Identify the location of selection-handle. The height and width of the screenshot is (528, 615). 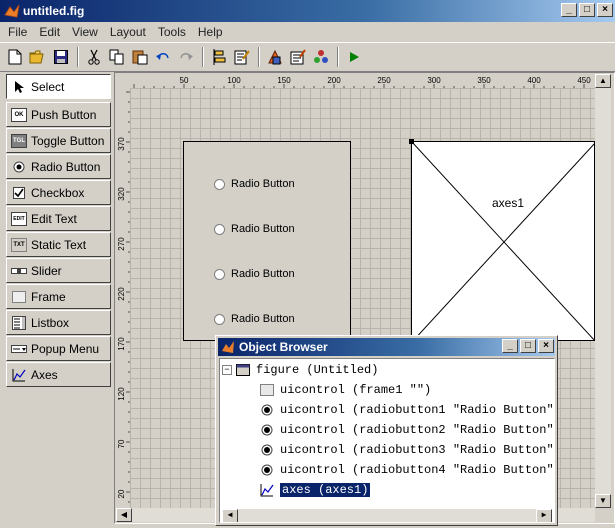
(411, 141).